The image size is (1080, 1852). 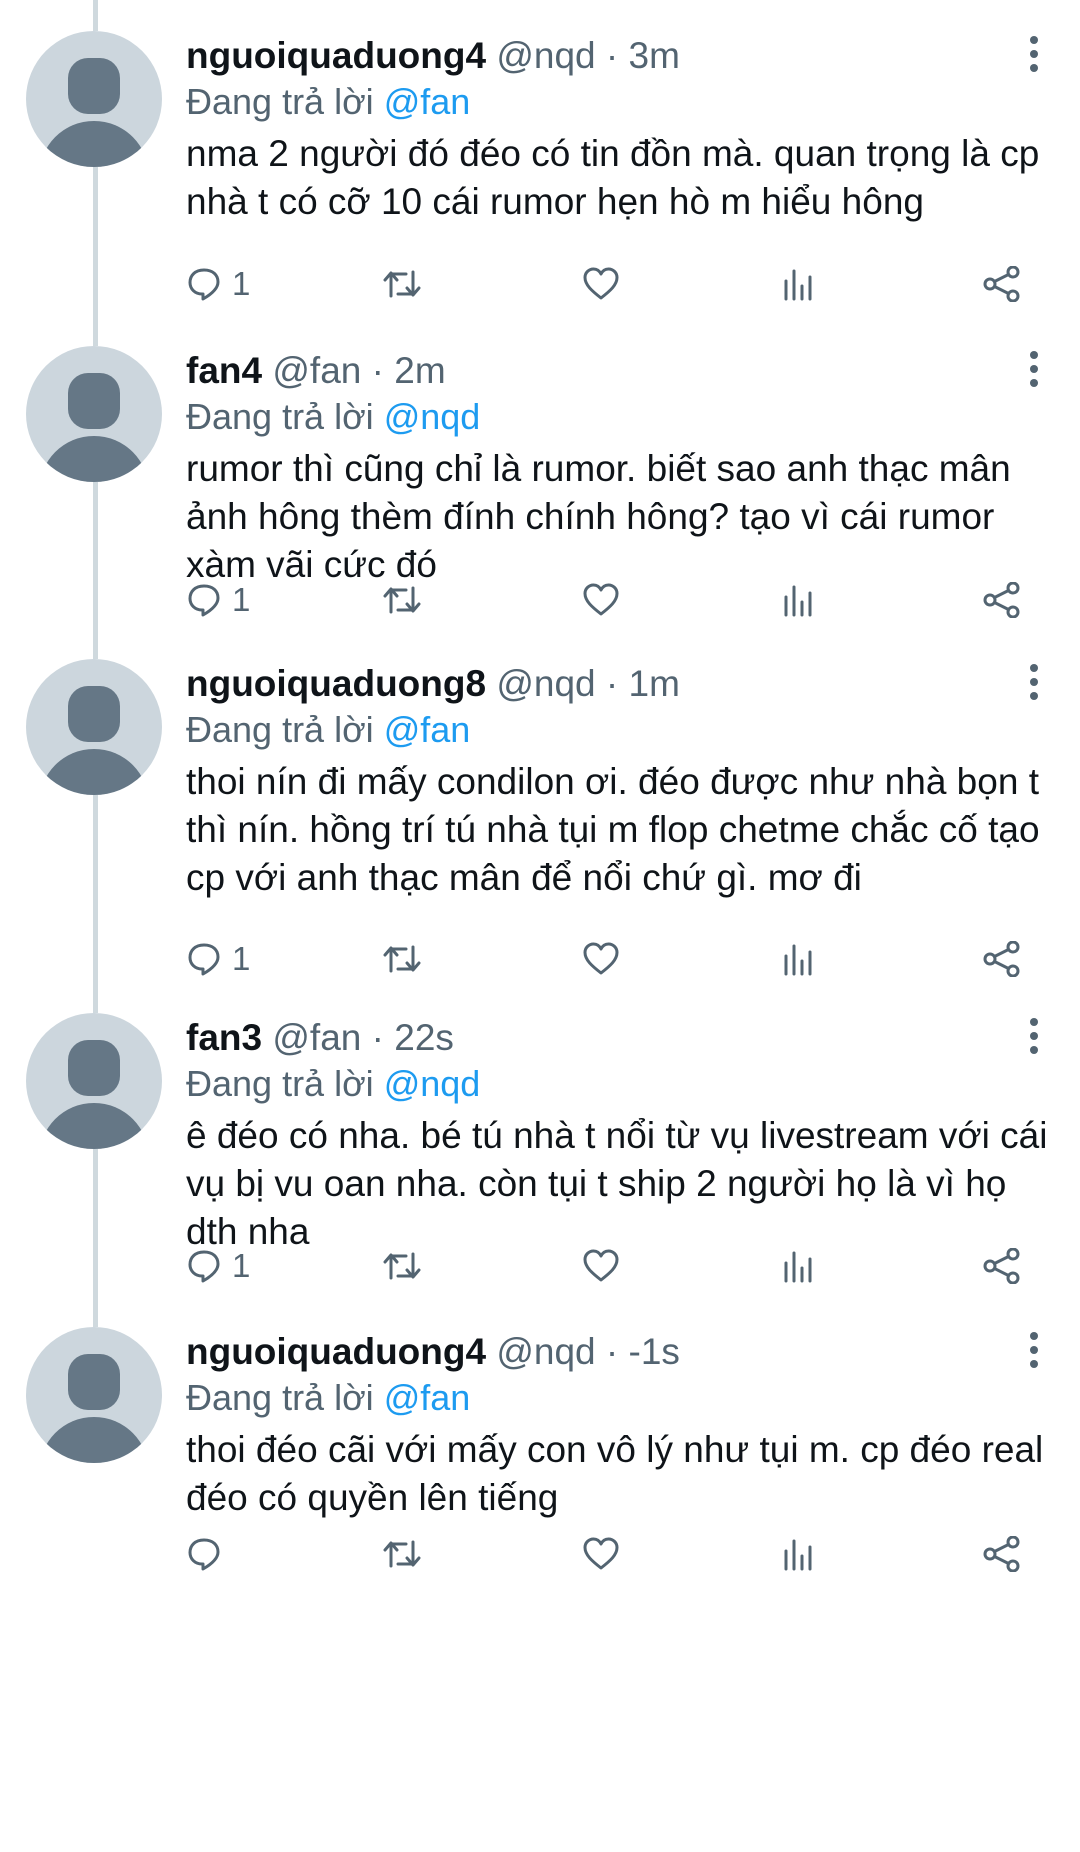 I want to click on tweet-header: fan3 @fan · 22s, so click(x=320, y=1038).